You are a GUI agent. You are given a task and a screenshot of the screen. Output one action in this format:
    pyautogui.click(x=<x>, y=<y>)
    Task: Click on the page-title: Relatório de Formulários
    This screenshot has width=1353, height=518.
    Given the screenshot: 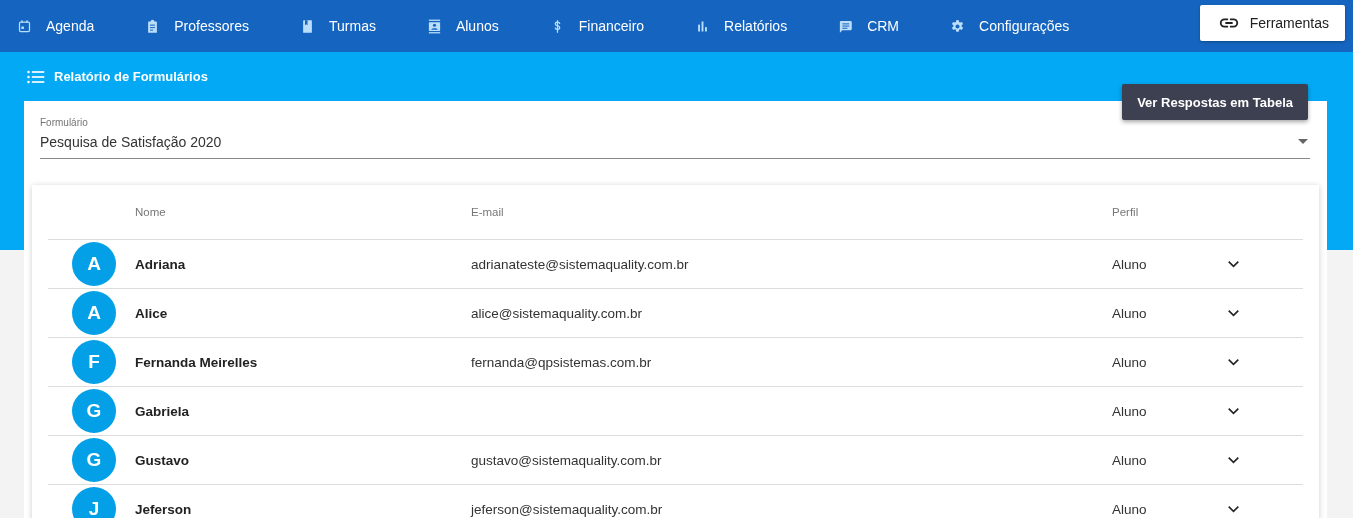 What is the action you would take?
    pyautogui.click(x=131, y=76)
    